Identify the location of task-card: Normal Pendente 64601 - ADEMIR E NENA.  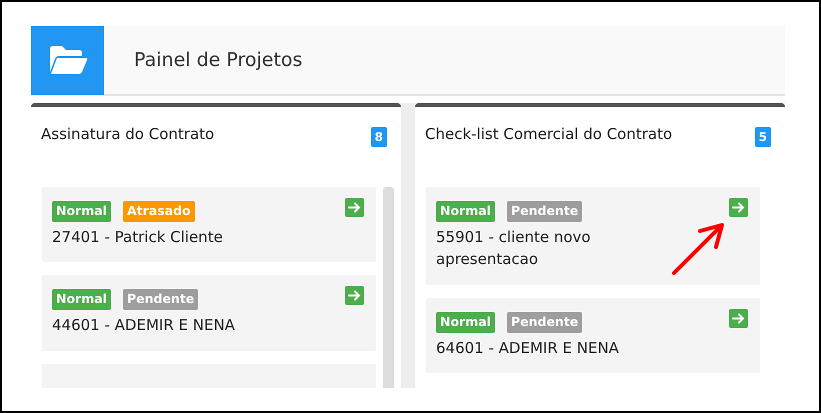
(593, 335).